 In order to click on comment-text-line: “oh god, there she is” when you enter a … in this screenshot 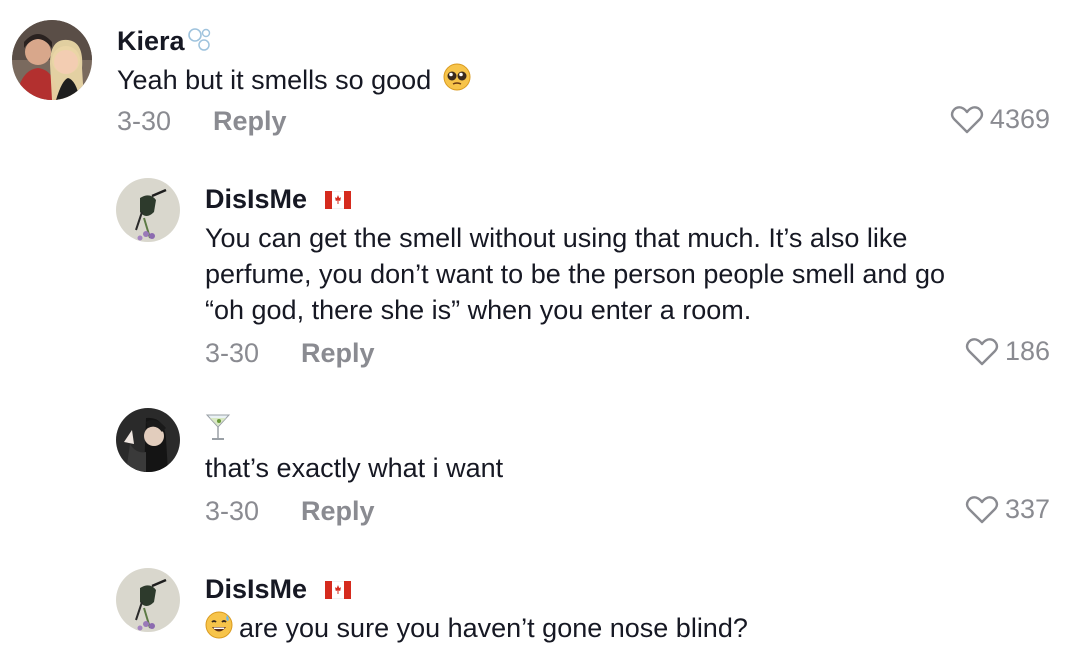, I will do `click(478, 310)`.